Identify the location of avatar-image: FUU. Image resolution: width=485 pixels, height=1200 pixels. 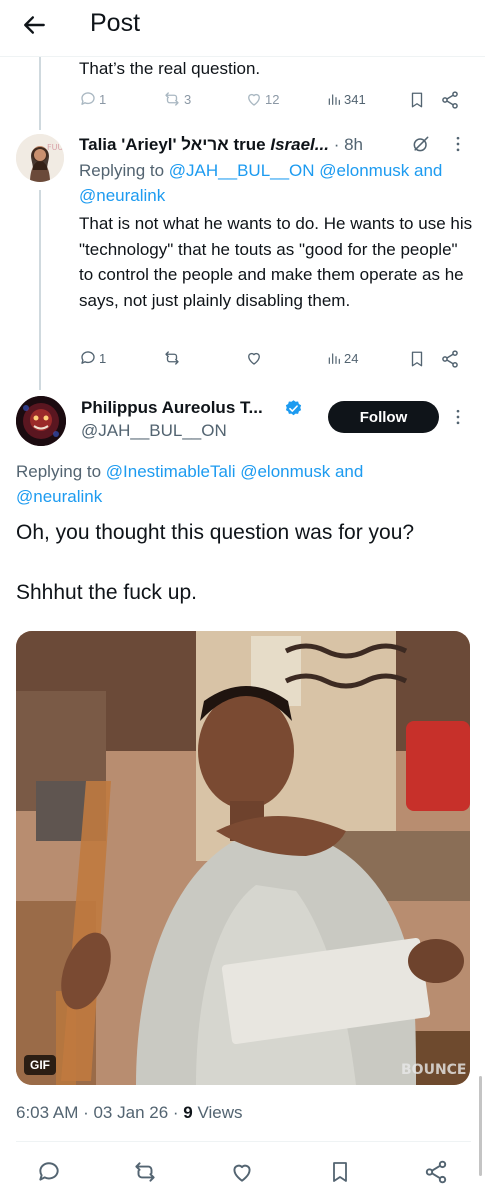
(40, 158).